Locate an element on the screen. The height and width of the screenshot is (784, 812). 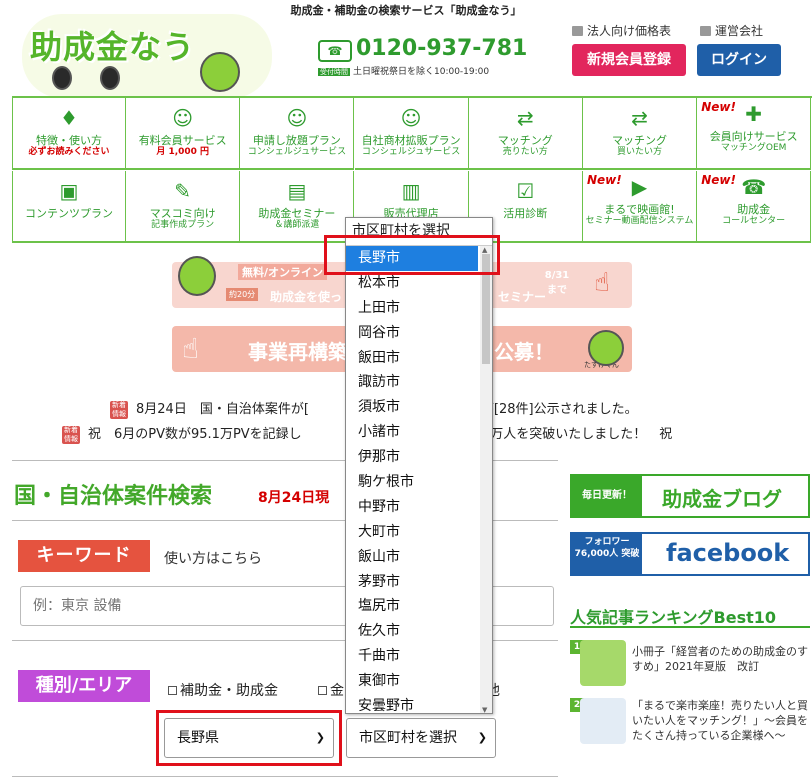
nav-item: New! ☎ 助成金 コールセンター is located at coordinates (754, 207).